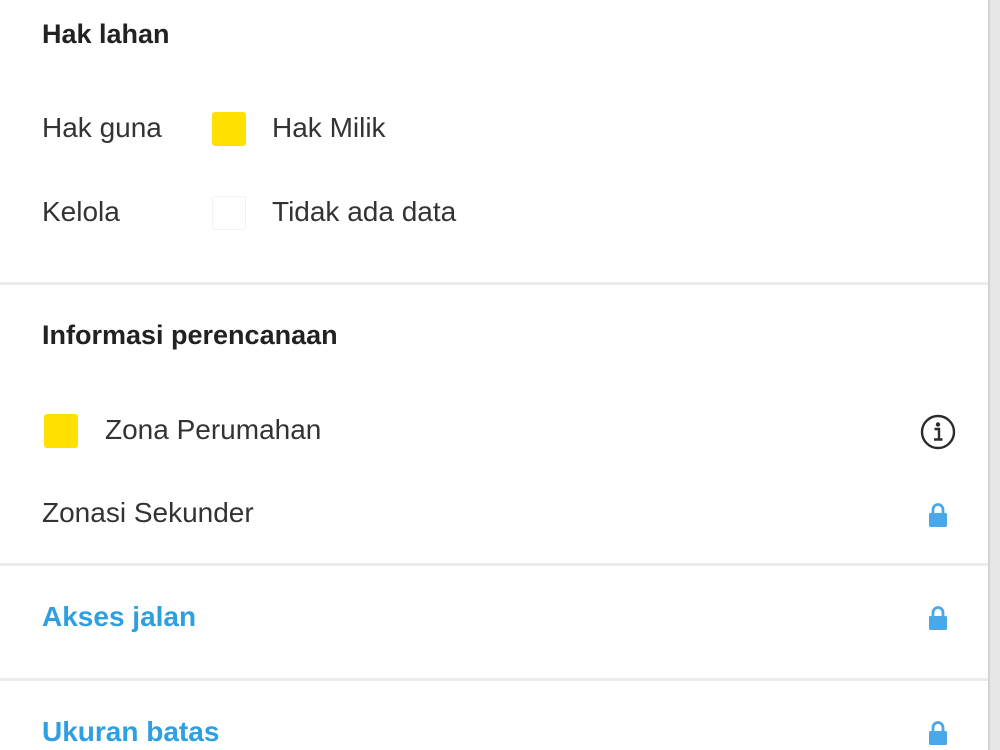  I want to click on residential-zone-label: Zona Perumahan, so click(213, 429).